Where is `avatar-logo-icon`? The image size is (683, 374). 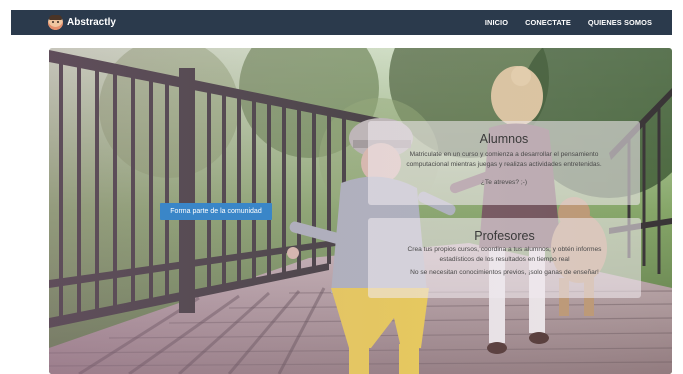
avatar-logo-icon is located at coordinates (55, 22).